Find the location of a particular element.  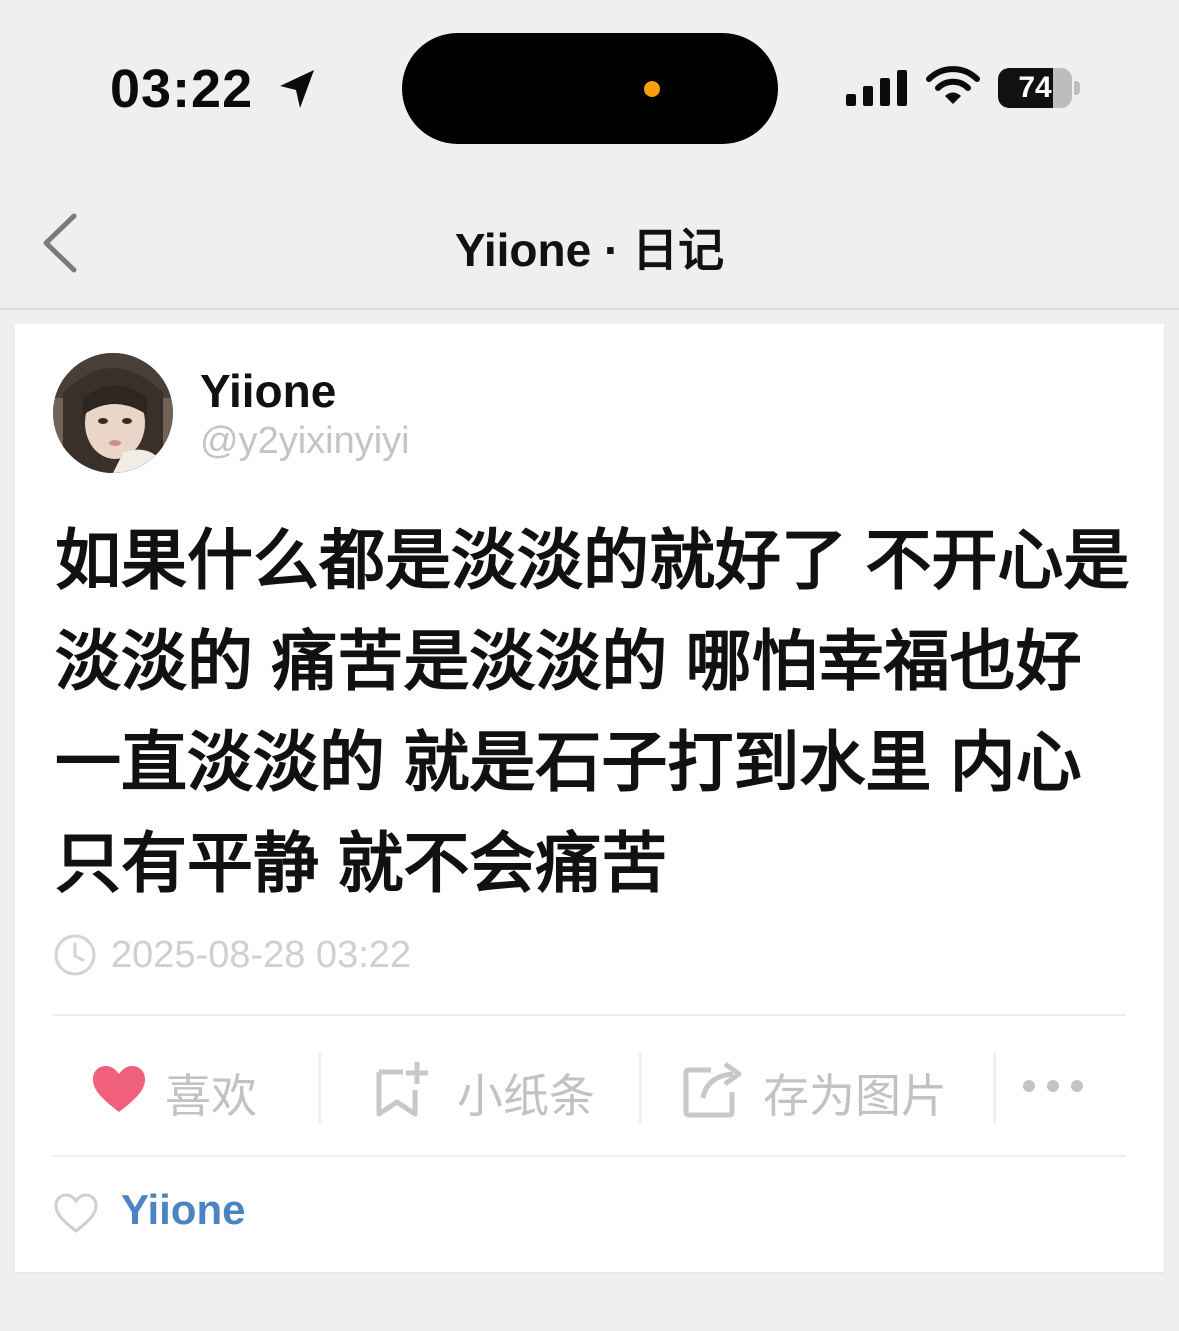

liker-name: Yiione is located at coordinates (183, 1210).